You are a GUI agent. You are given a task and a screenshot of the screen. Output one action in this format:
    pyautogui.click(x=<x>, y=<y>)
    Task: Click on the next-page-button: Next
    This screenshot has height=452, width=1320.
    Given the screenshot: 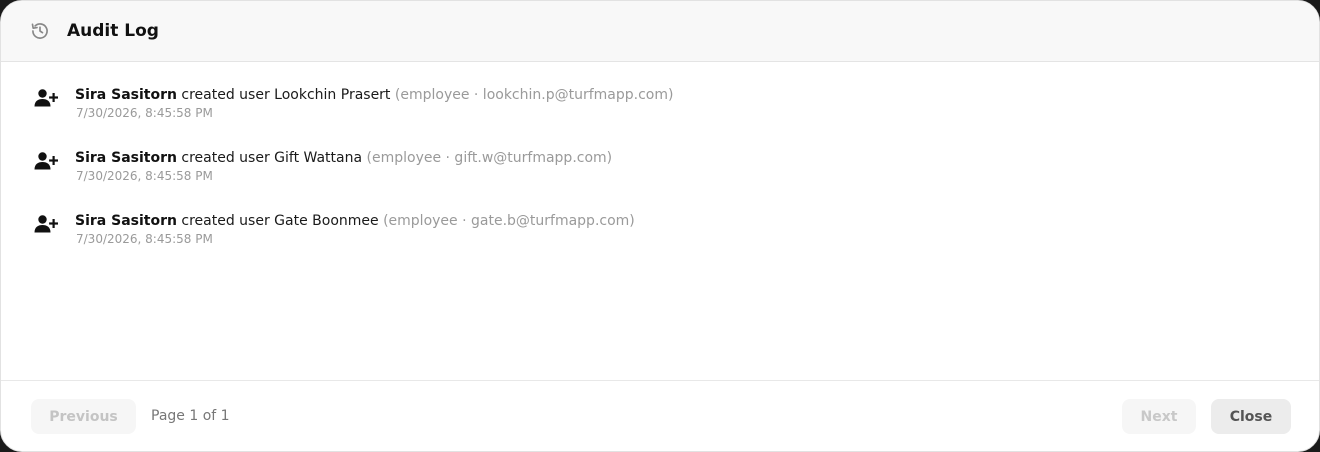 What is the action you would take?
    pyautogui.click(x=1159, y=416)
    